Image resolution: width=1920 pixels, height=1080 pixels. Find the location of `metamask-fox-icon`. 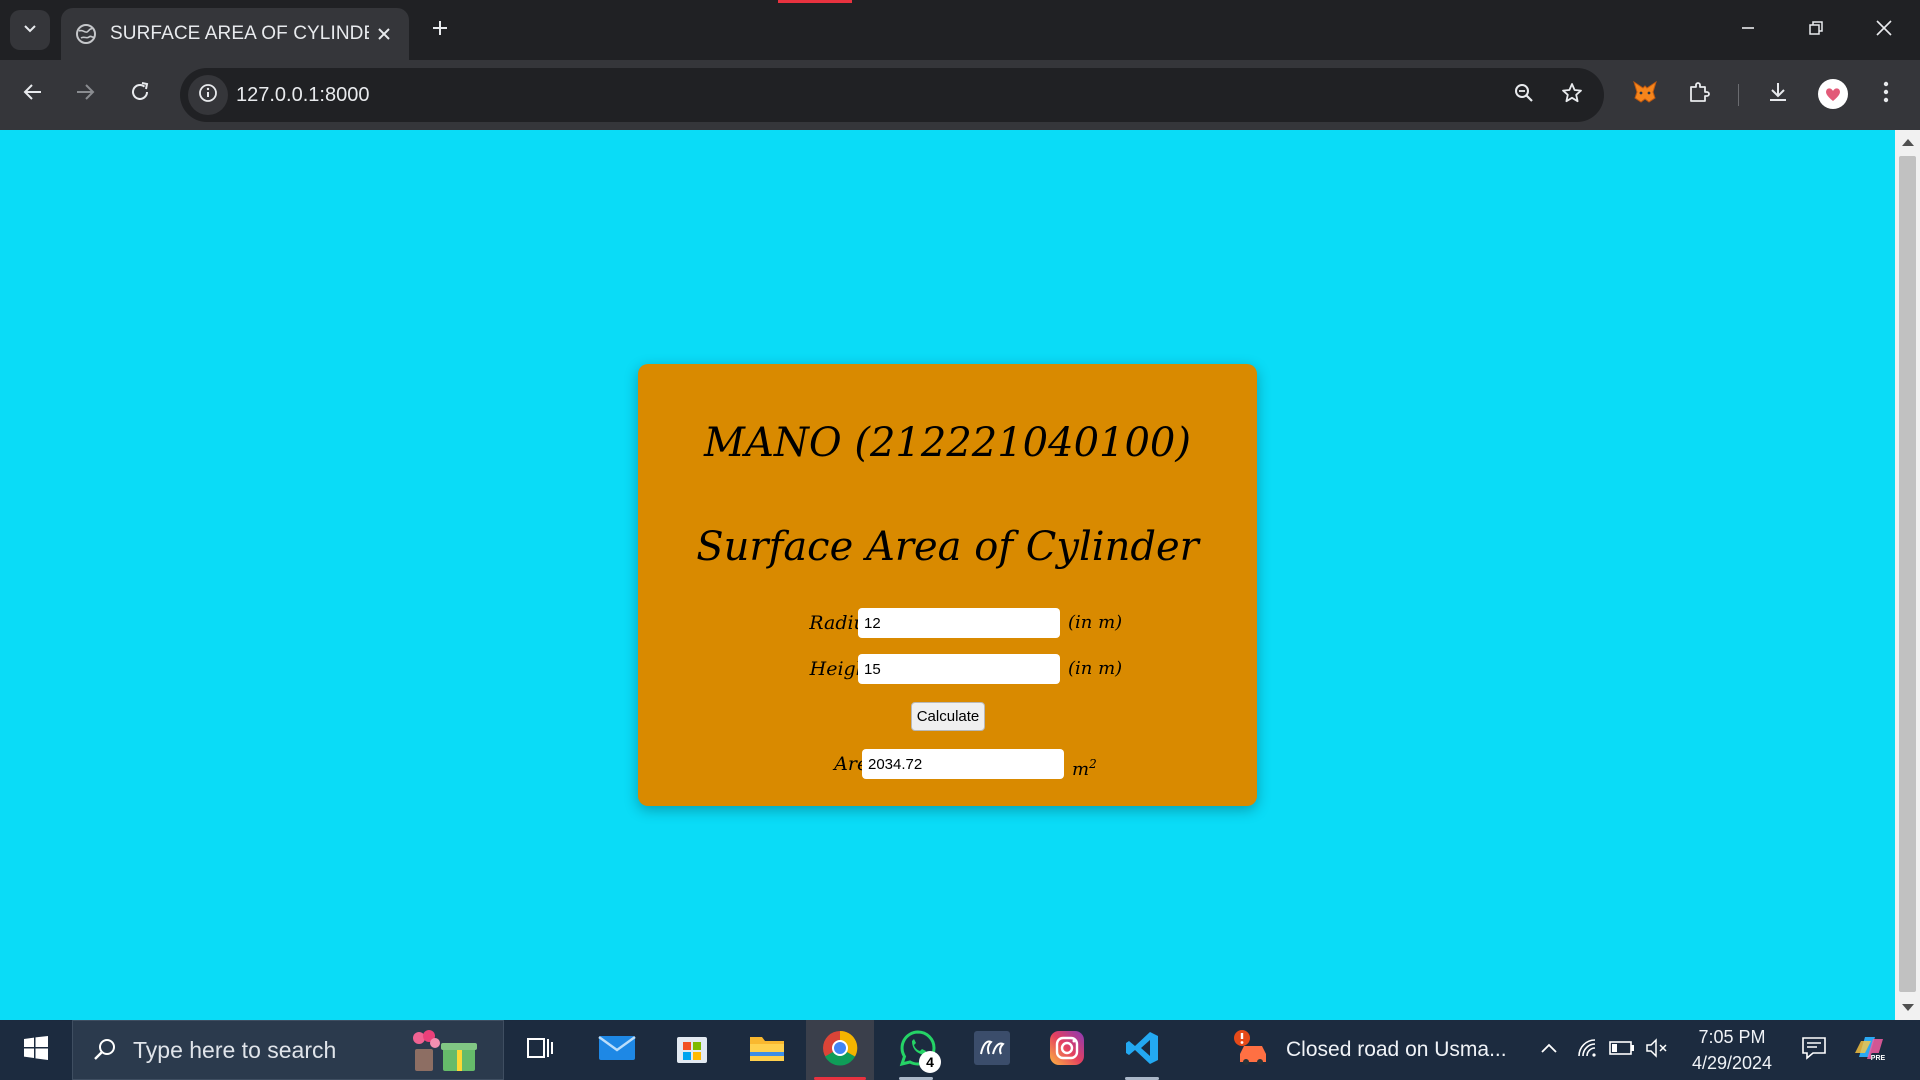

metamask-fox-icon is located at coordinates (1645, 94).